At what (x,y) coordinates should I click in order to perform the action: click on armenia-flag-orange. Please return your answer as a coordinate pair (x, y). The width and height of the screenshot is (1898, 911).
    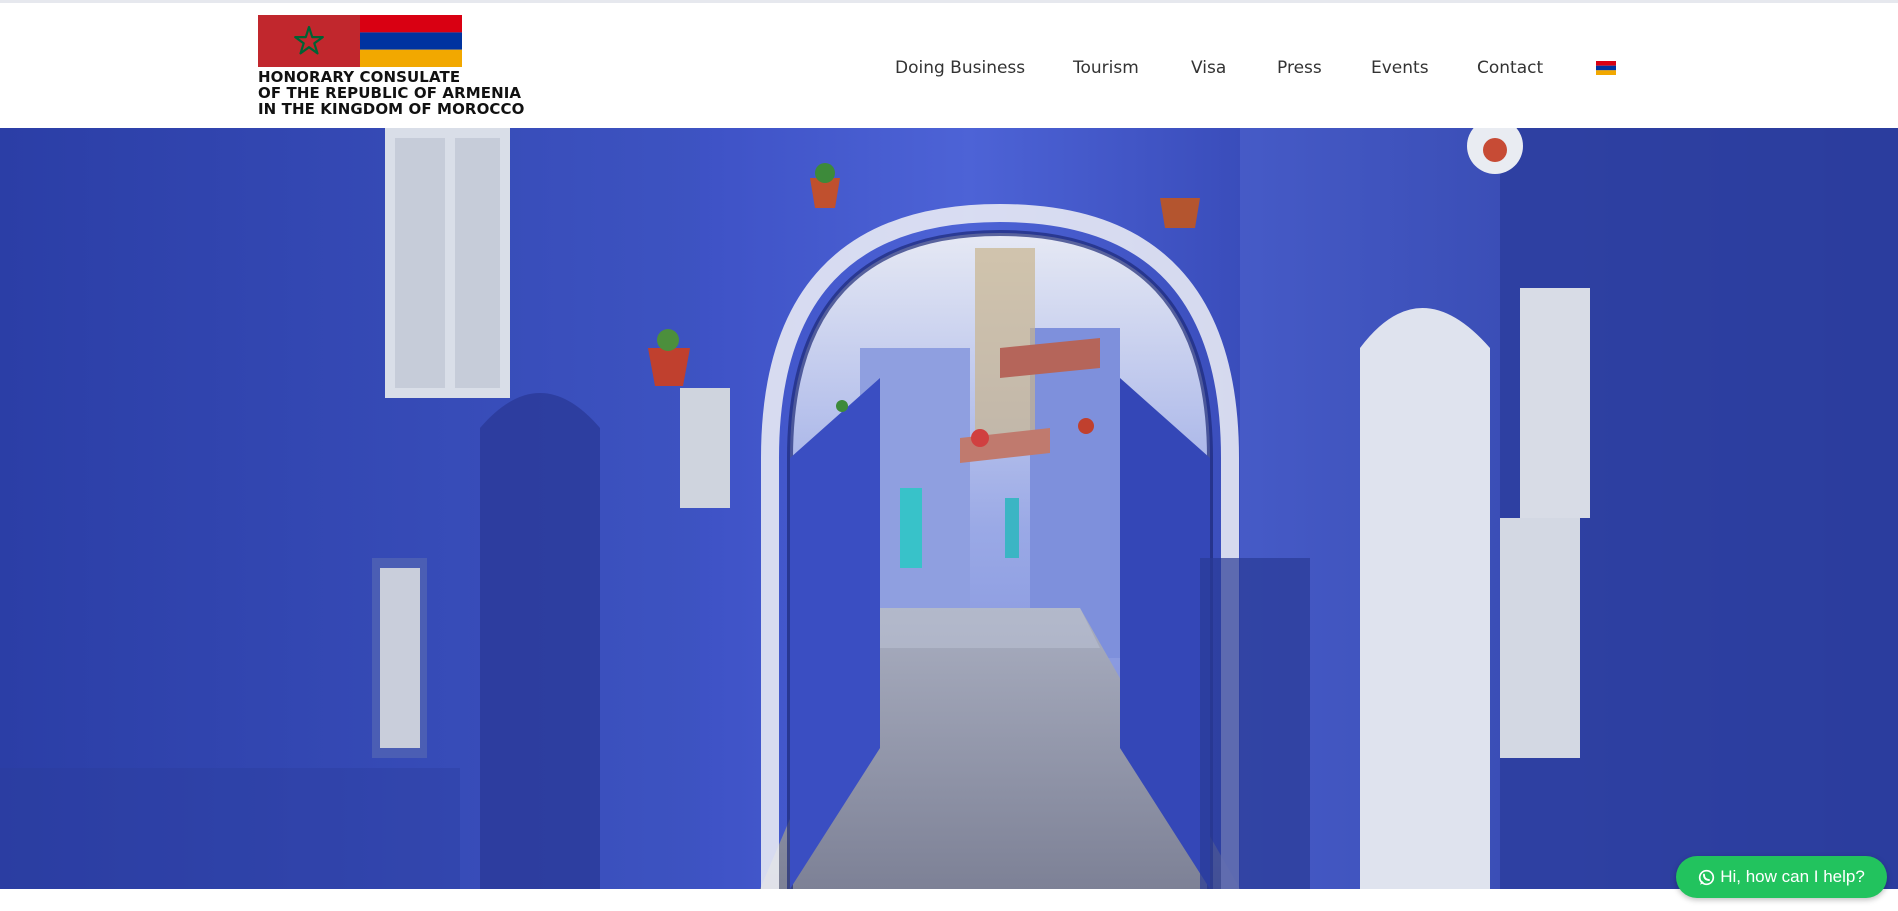
    Looking at the image, I should click on (411, 58).